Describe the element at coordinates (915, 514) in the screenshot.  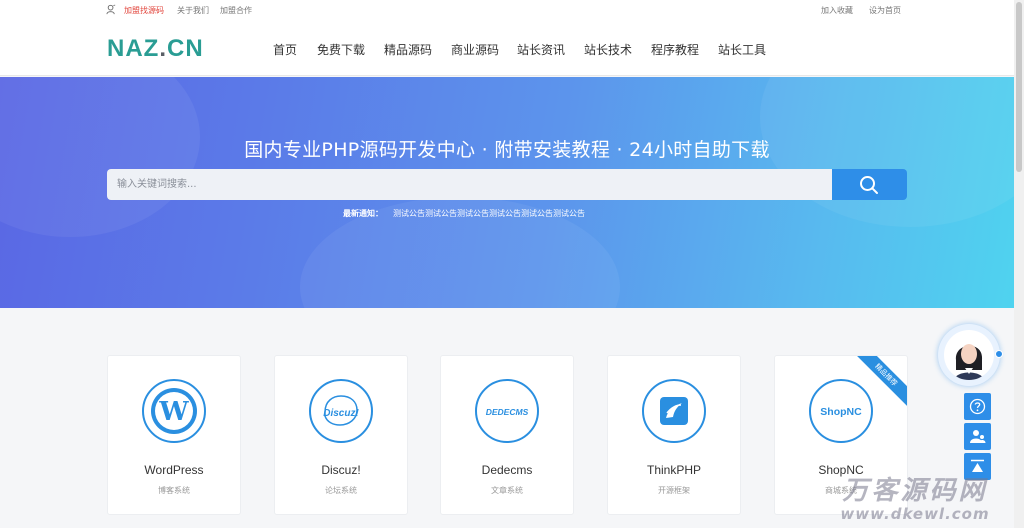
I see `watermark-url: www.dkewl.com` at that location.